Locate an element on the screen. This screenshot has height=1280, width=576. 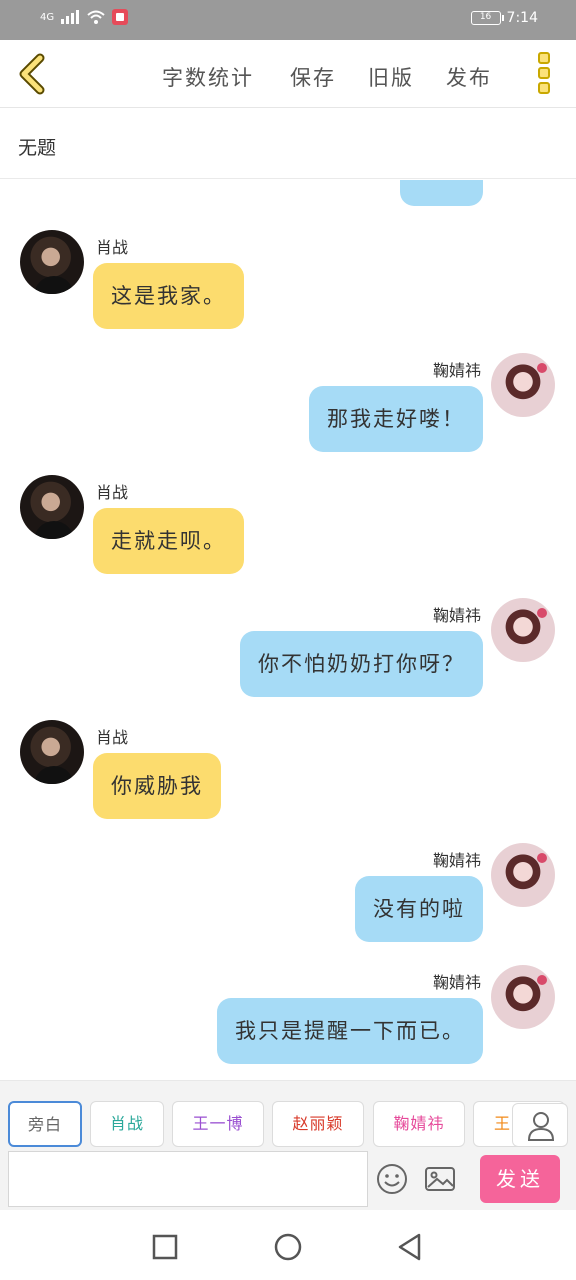
wifi-icon is located at coordinates (96, 17).